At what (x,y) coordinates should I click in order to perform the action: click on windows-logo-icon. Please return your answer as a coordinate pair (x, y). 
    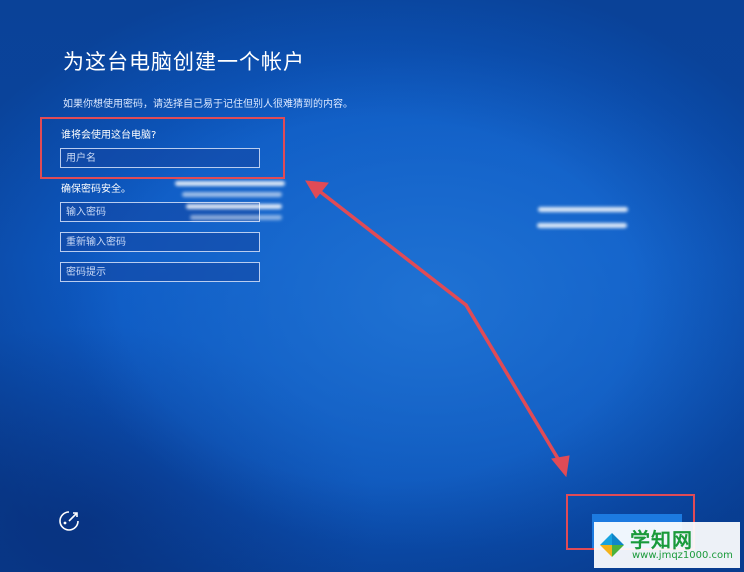
    Looking at the image, I should click on (612, 545).